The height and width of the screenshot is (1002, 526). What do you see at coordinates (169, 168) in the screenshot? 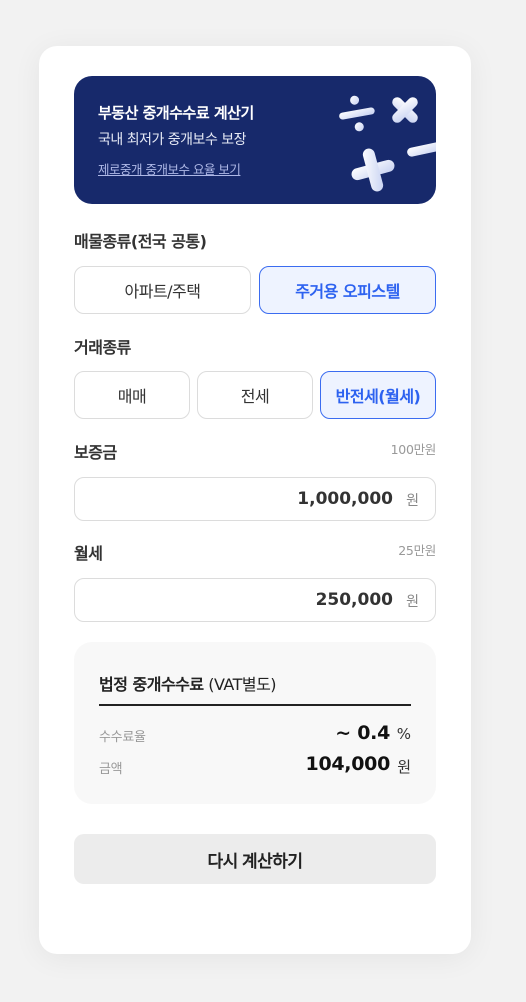
I see `fee-rate-link: 제로중개 중개보수 요율 보기` at bounding box center [169, 168].